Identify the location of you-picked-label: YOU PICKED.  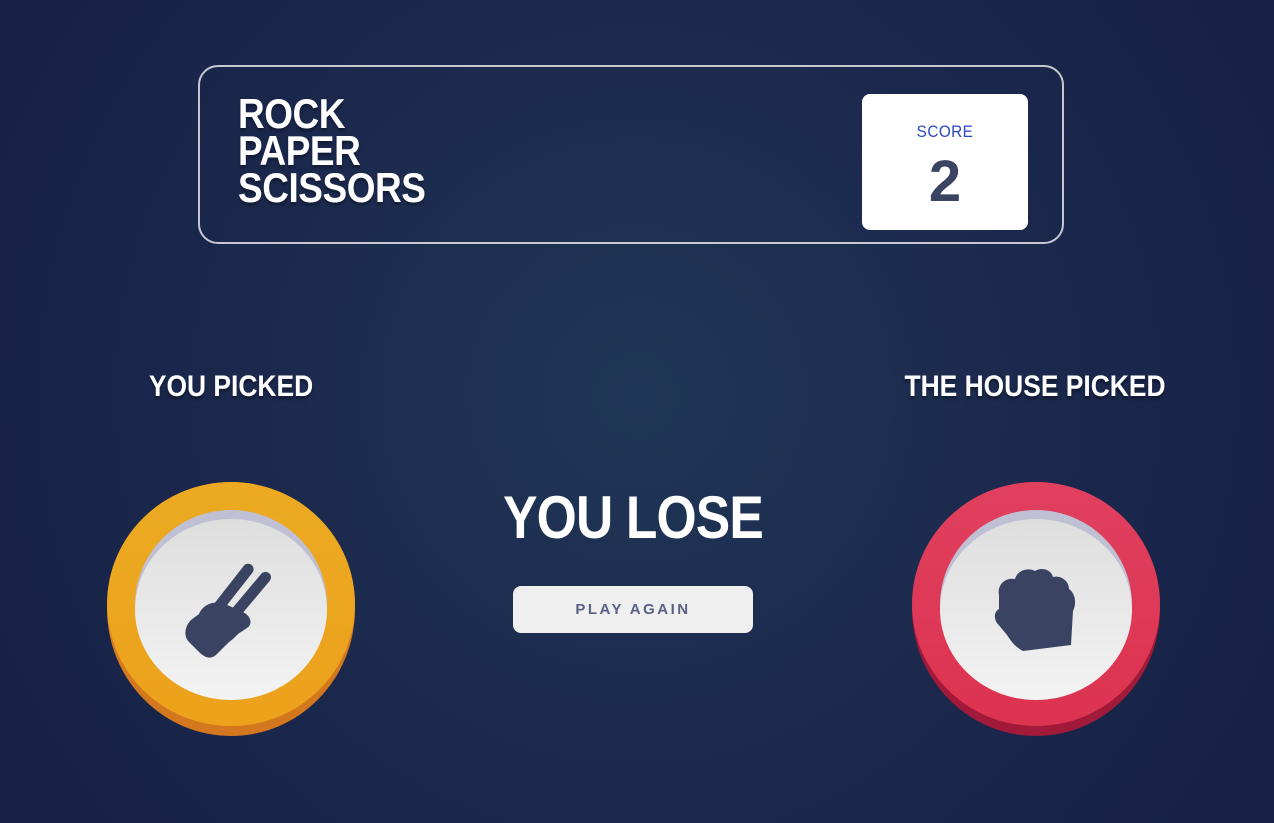
(231, 386).